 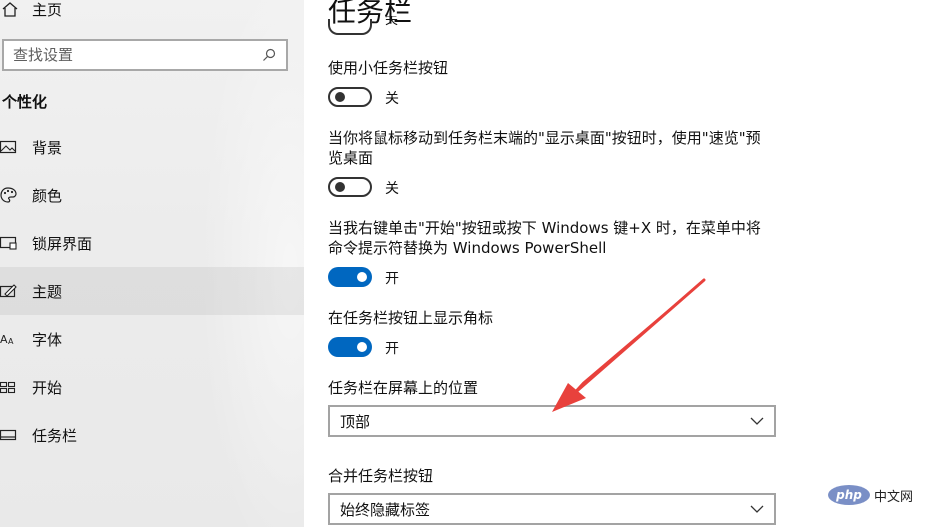 What do you see at coordinates (403, 388) in the screenshot?
I see `taskbar-position-label: 任务栏在屏幕上的位置` at bounding box center [403, 388].